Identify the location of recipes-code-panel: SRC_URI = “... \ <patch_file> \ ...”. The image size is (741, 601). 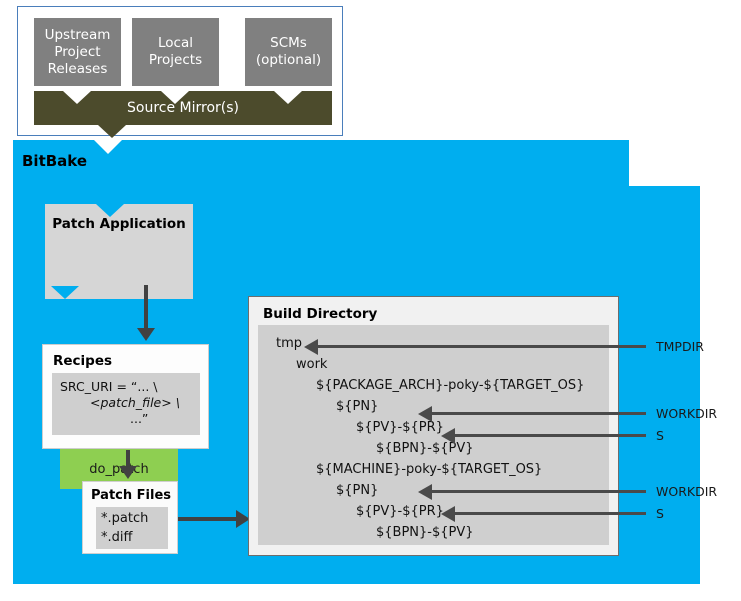
(126, 404).